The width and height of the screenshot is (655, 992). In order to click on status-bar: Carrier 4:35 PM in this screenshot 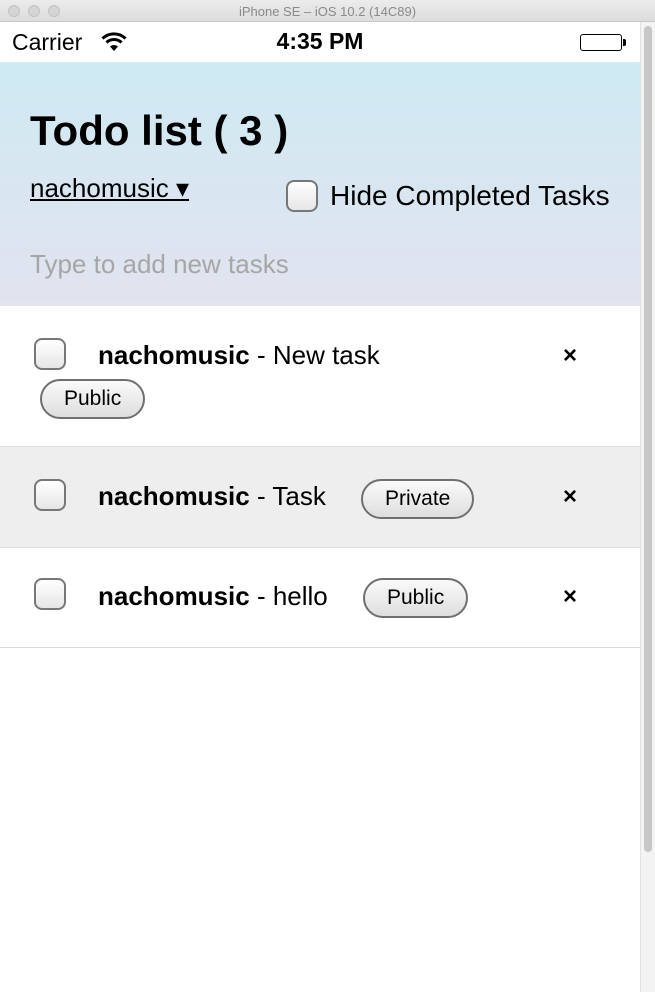, I will do `click(320, 42)`.